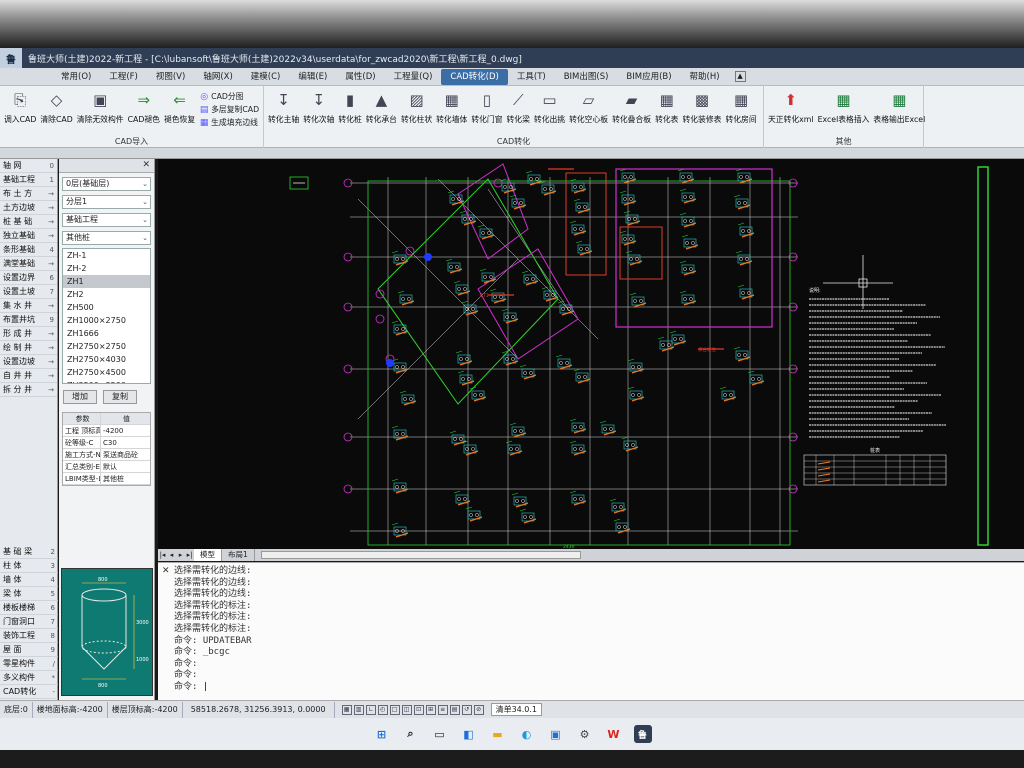  What do you see at coordinates (28, 222) in the screenshot?
I see `nav-item-top-4: 桩 基 础 →` at bounding box center [28, 222].